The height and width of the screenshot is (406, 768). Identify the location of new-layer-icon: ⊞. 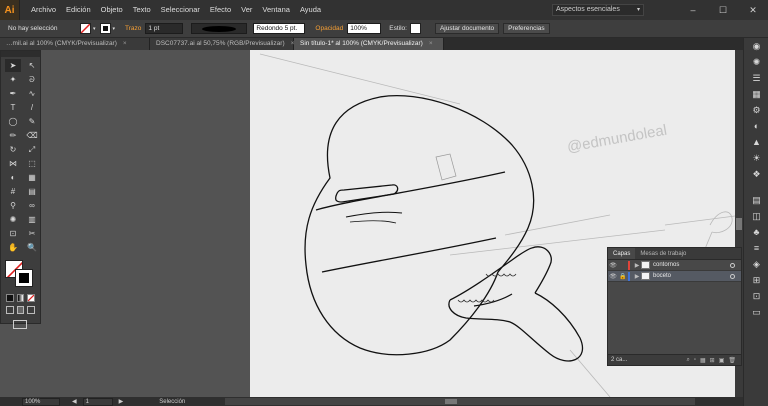
(712, 360).